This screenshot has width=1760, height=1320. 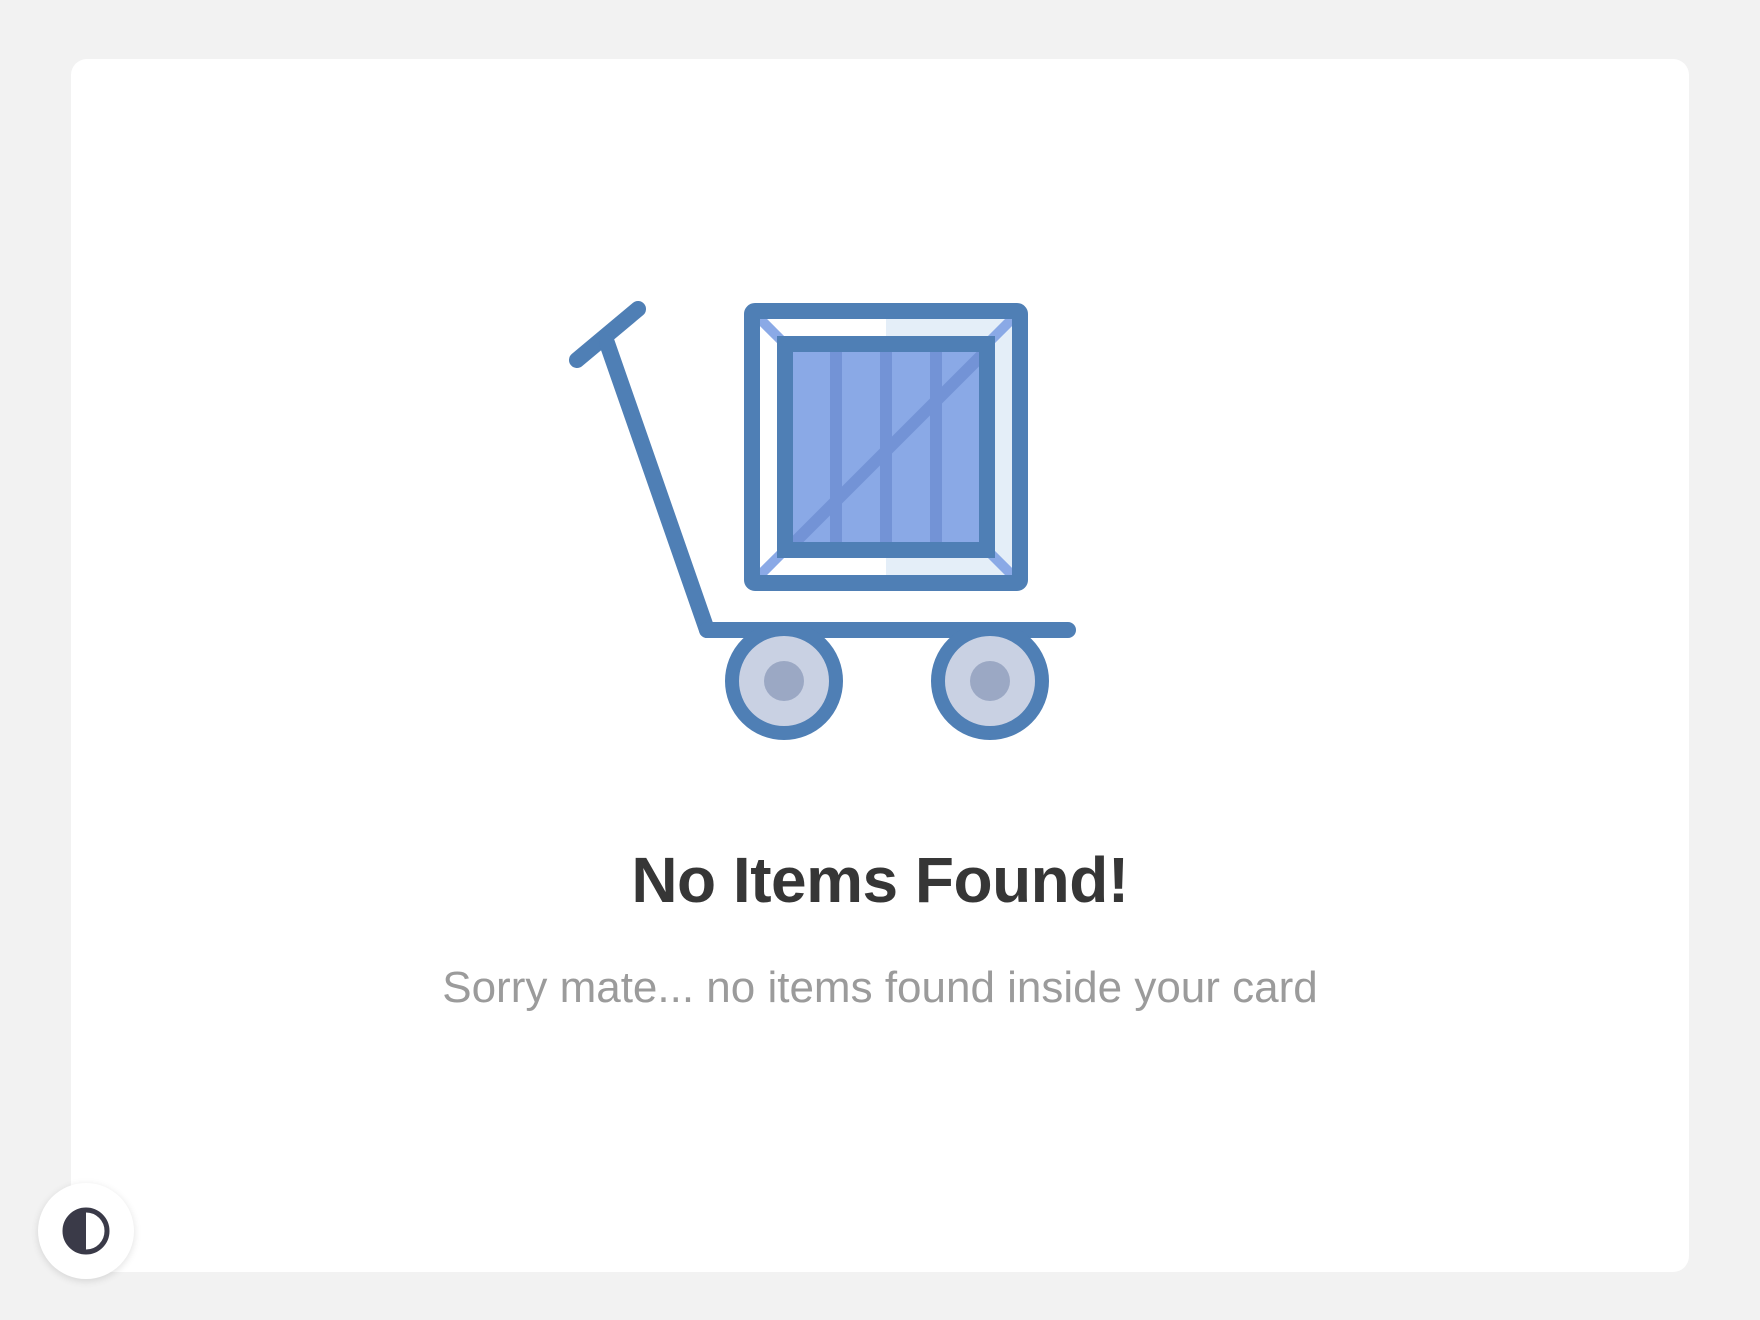 What do you see at coordinates (880, 880) in the screenshot?
I see `empty-state-title: No Items Found!` at bounding box center [880, 880].